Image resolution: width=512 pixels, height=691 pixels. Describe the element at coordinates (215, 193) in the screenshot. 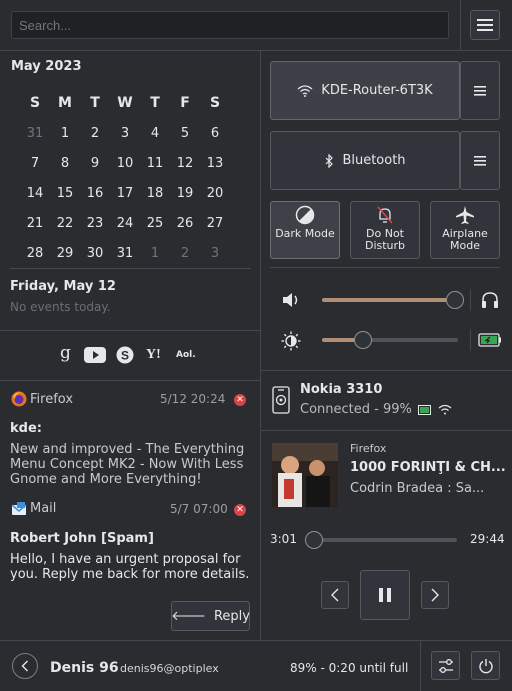

I see `calendar-day: 20` at that location.